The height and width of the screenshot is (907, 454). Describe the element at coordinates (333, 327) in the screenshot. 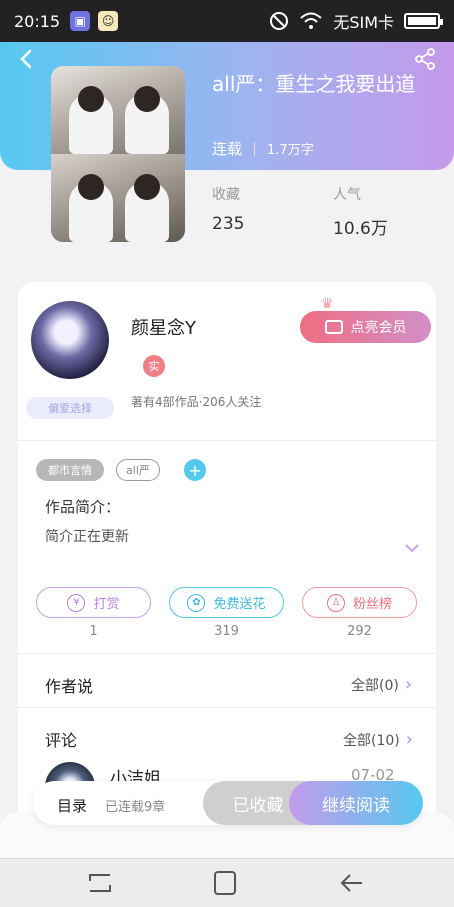

I see `diamond-icon` at that location.